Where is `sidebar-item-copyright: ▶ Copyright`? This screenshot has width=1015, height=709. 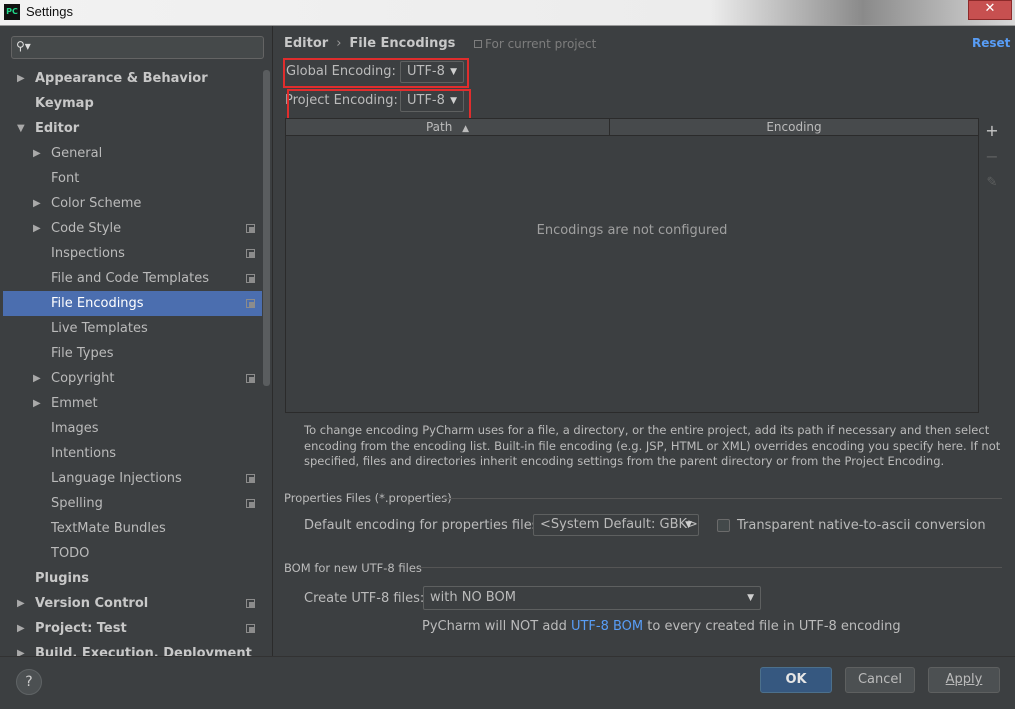 sidebar-item-copyright: ▶ Copyright is located at coordinates (132, 378).